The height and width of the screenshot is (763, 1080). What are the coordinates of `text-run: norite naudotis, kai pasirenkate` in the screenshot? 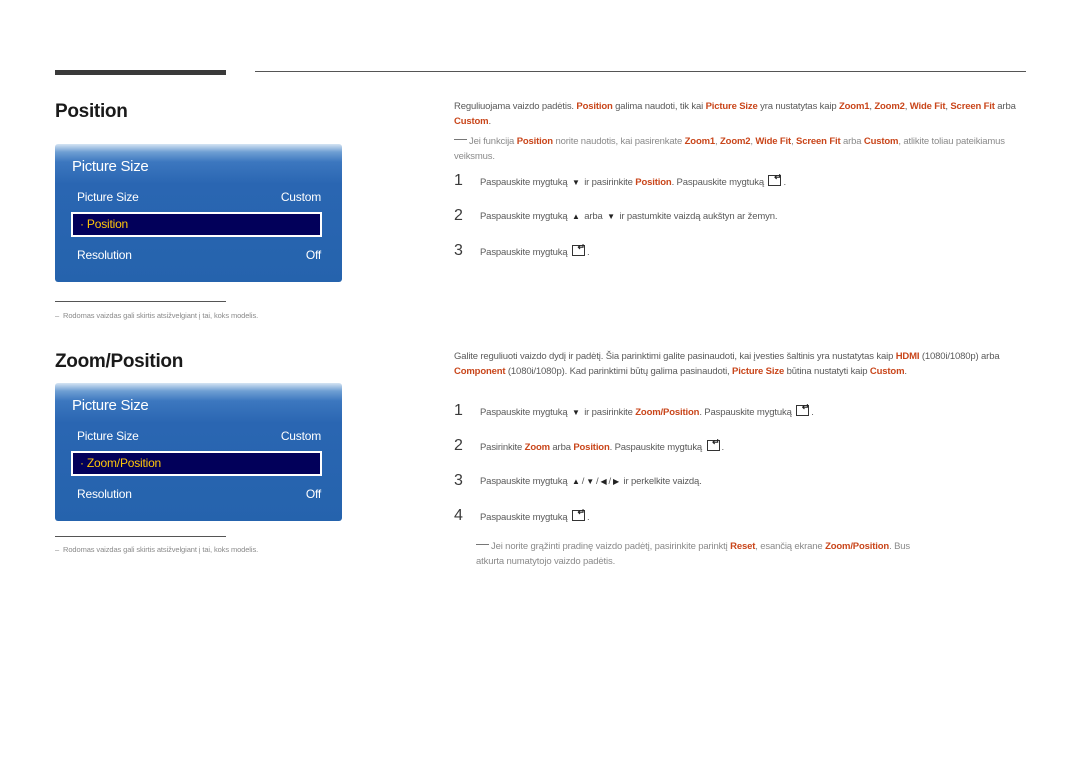 It's located at (618, 141).